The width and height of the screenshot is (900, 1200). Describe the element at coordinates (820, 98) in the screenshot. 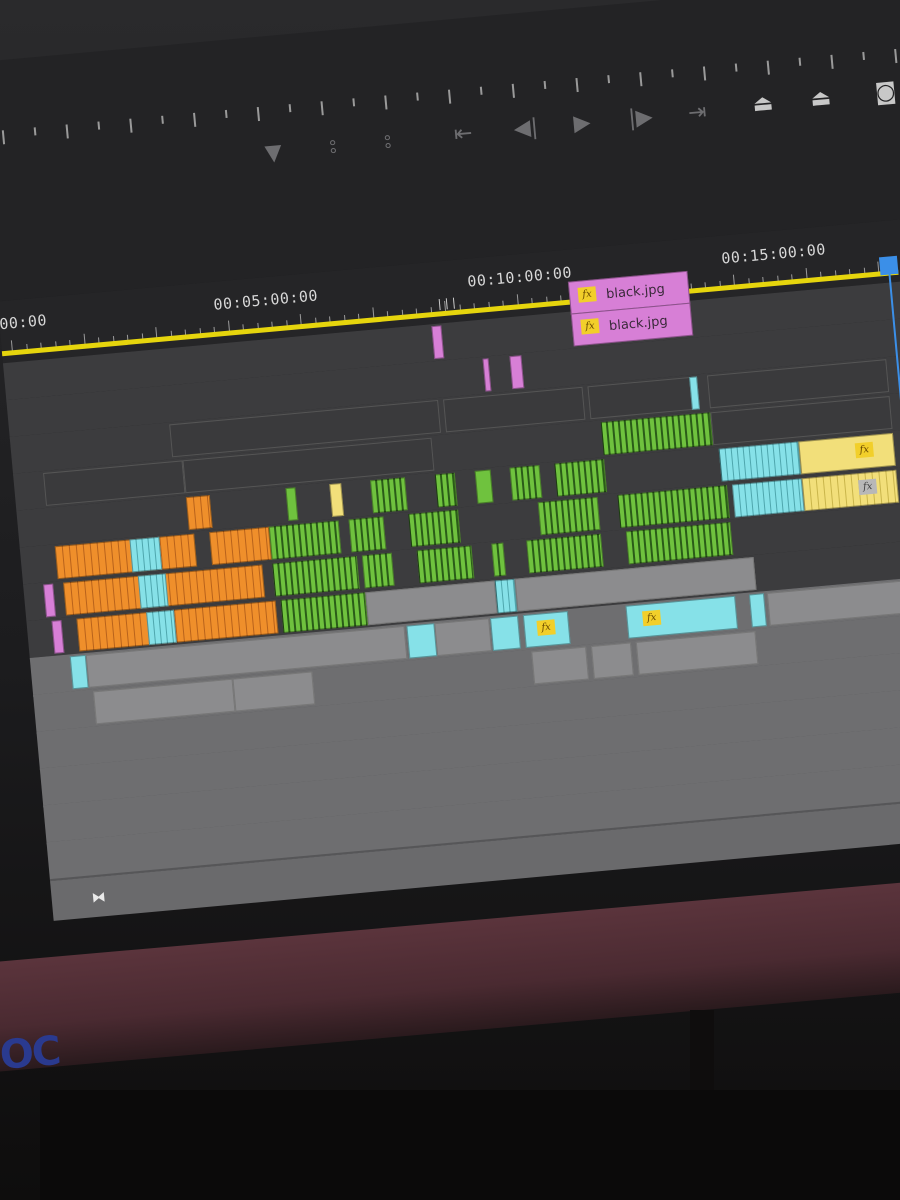

I see `extract-icon: ⏏` at that location.